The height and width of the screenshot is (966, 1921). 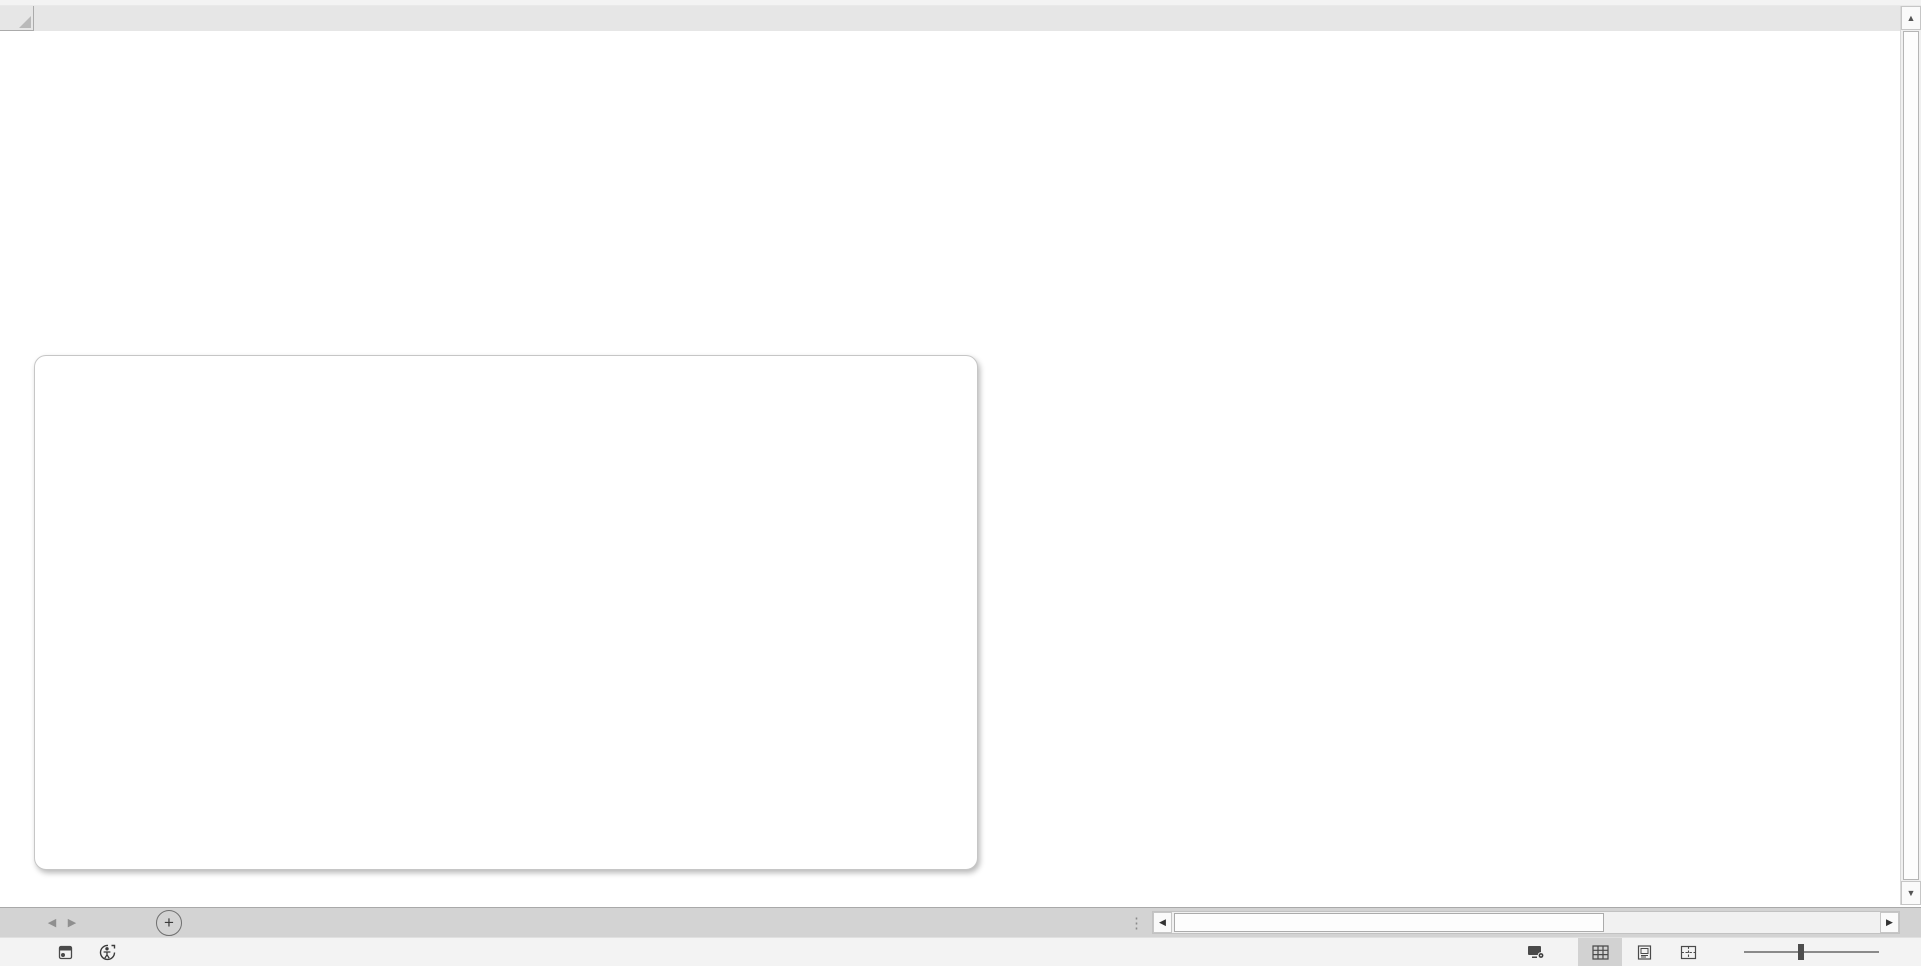 What do you see at coordinates (1162, 922) in the screenshot?
I see `scroll-left-arrow-icon: ◀` at bounding box center [1162, 922].